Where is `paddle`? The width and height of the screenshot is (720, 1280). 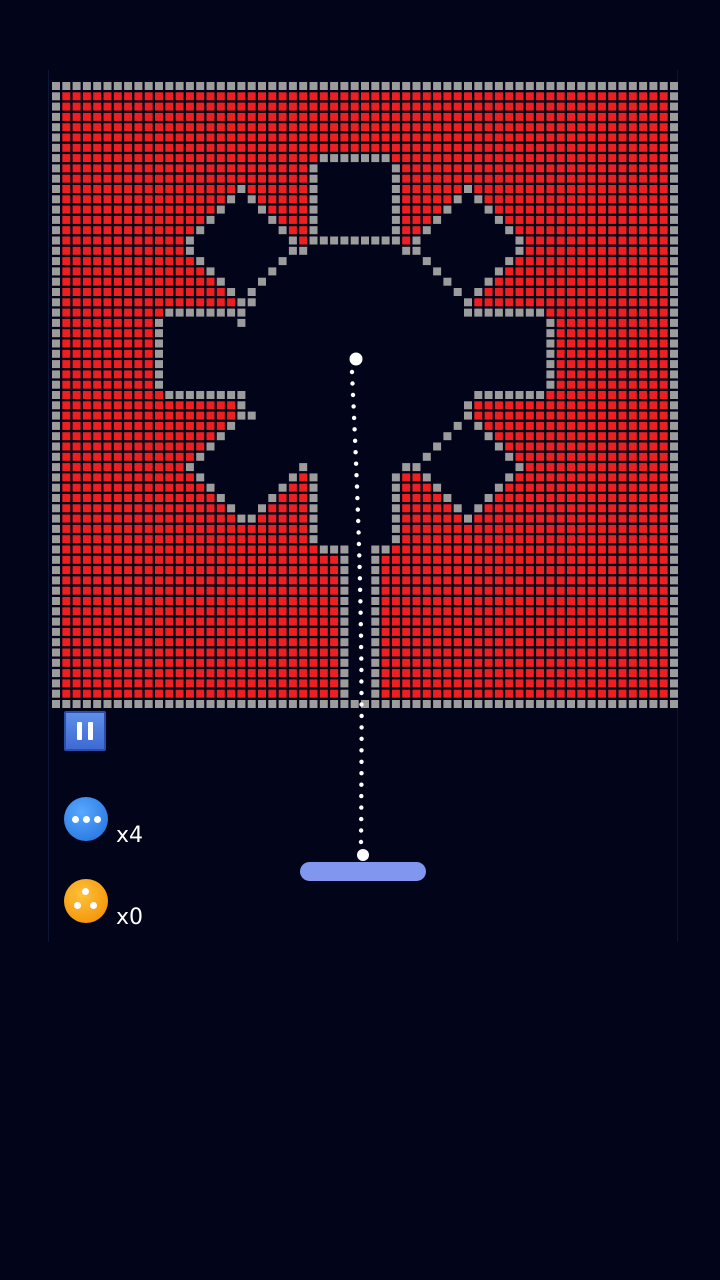
paddle is located at coordinates (363, 871).